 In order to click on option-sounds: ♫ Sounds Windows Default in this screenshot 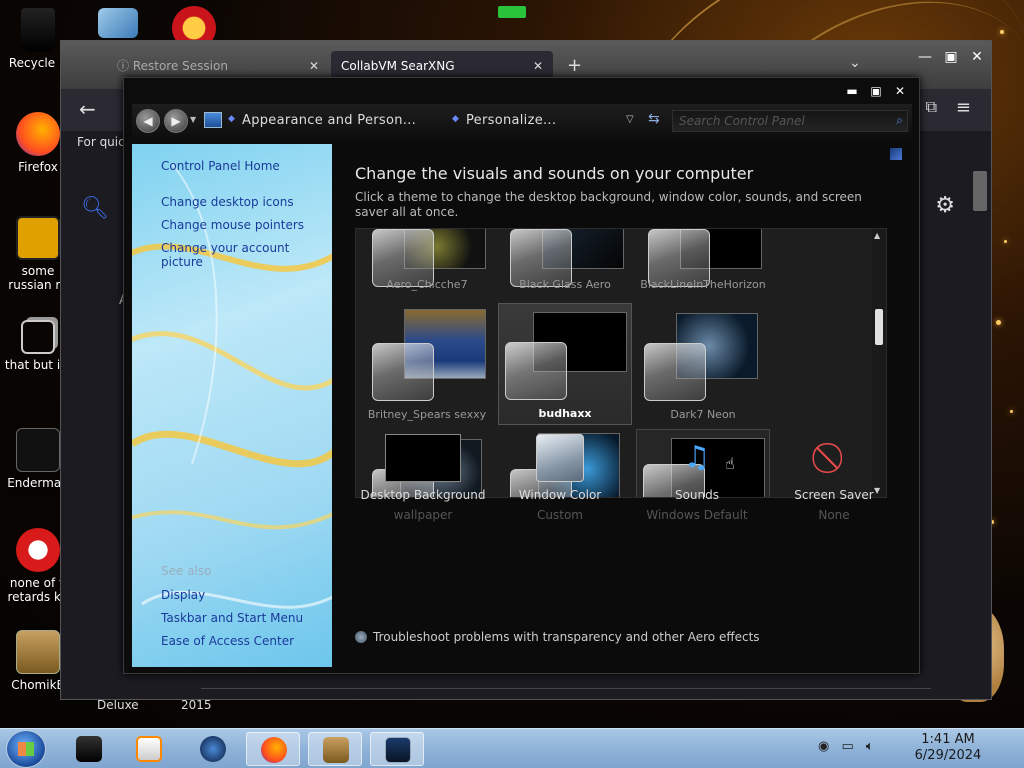, I will do `click(697, 478)`.